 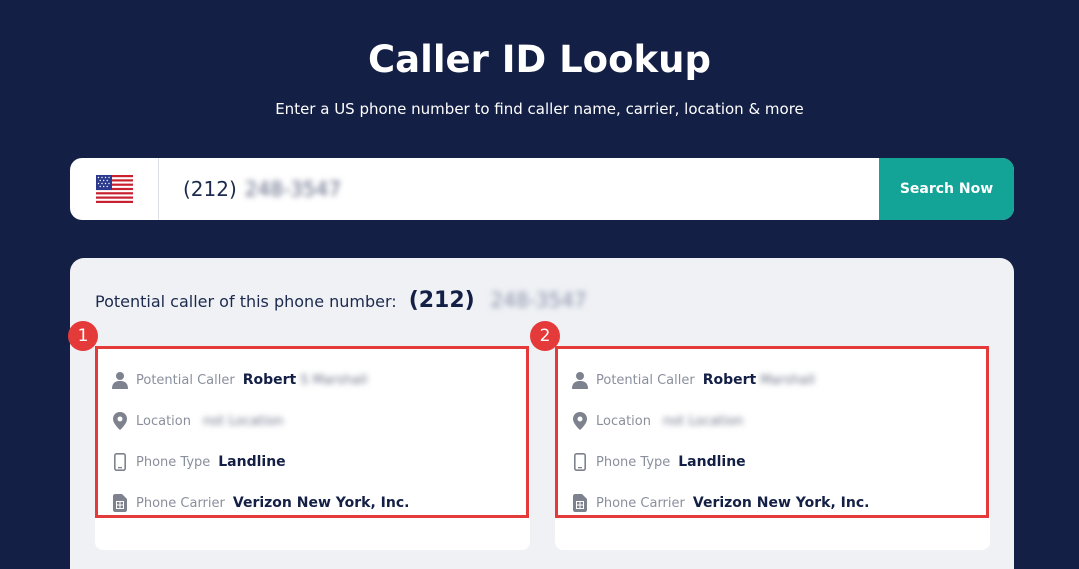 What do you see at coordinates (538, 300) in the screenshot?
I see `results-heading-number-blurred: 248-3547` at bounding box center [538, 300].